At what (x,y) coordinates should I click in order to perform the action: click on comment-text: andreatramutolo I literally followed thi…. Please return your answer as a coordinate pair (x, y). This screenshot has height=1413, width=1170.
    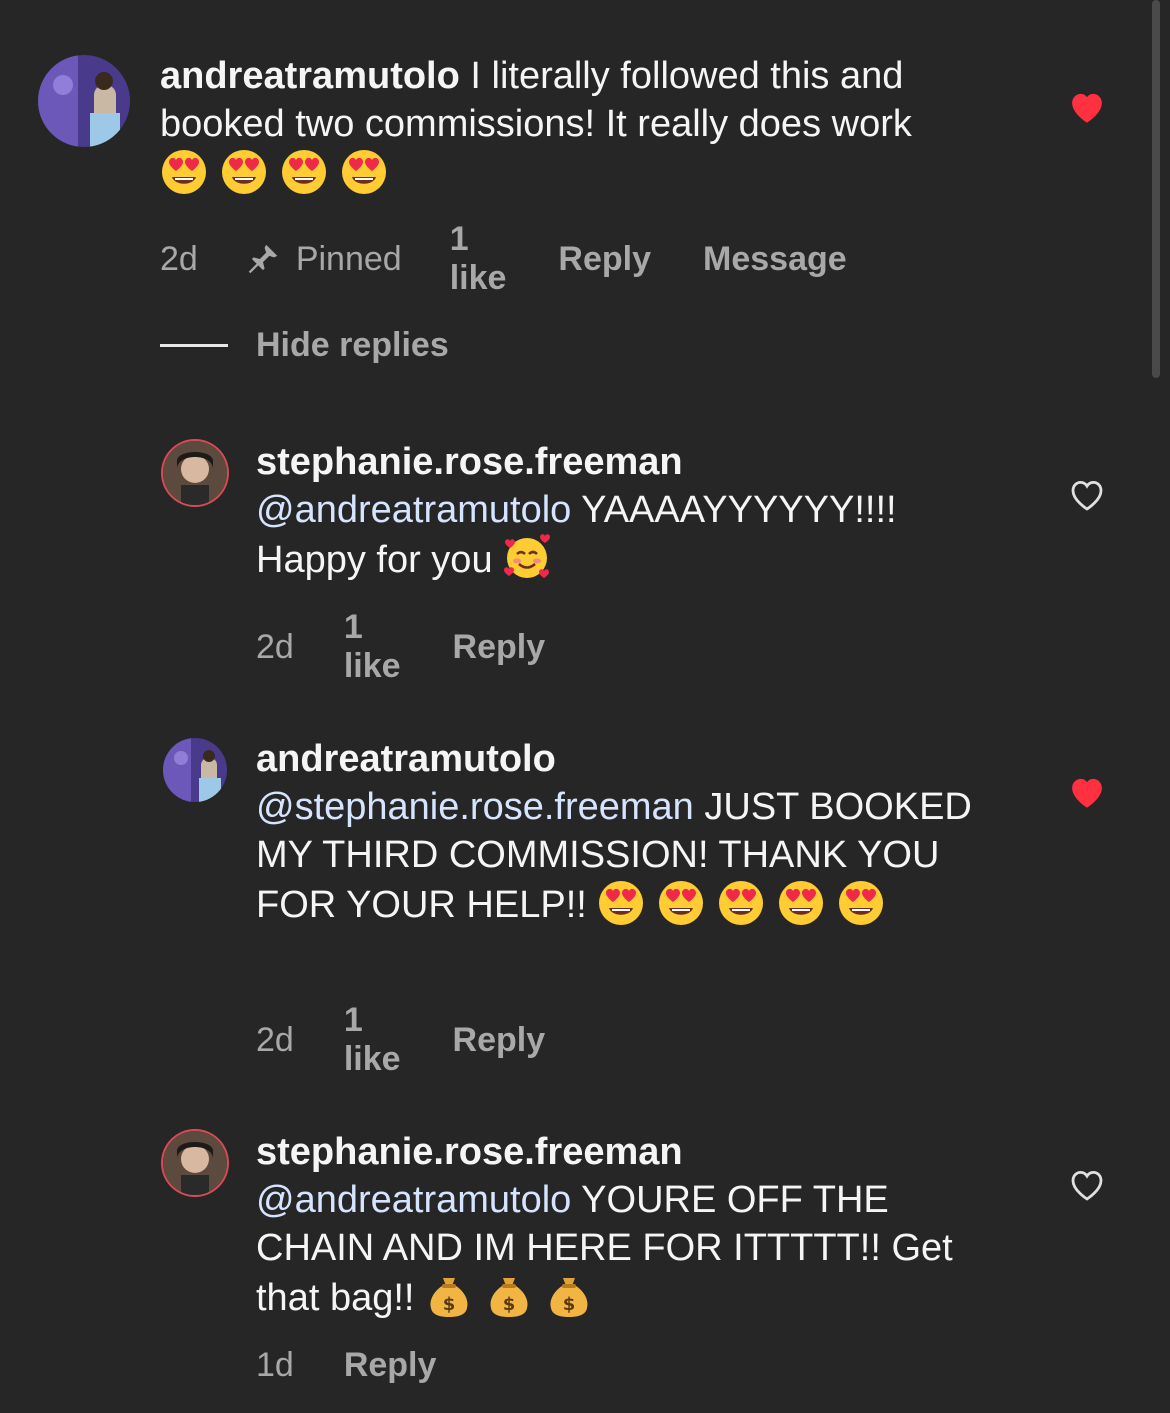
    Looking at the image, I should click on (560, 125).